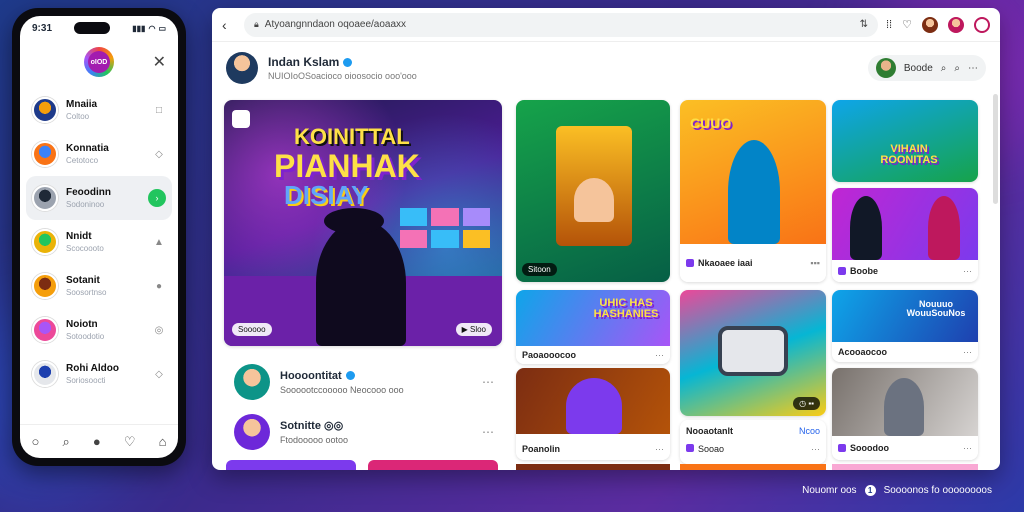 Image resolution: width=1024 pixels, height=512 pixels. I want to click on post-item: Sotnitte ◎◎ Ftodooooo ootoo ⋯, so click(364, 432).